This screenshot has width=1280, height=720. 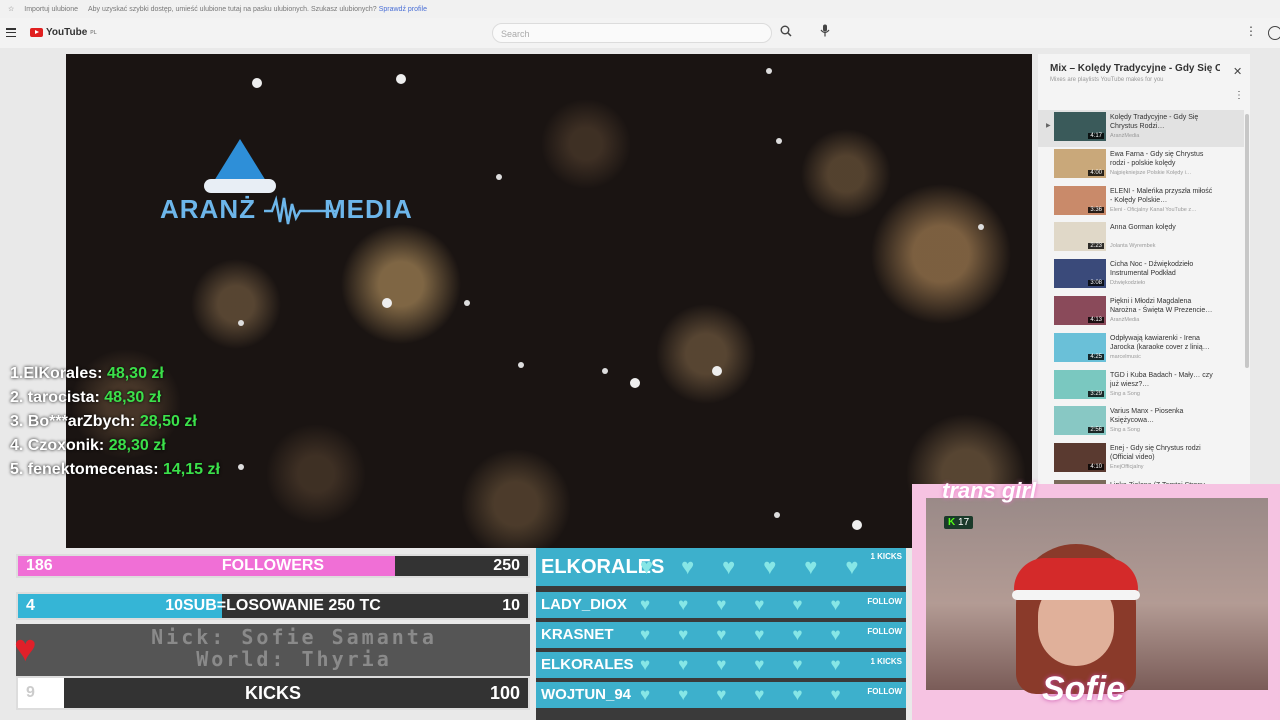 I want to click on playlist-item: 2:23 Anna Gorman kolędy Jolanta Wyrembek, so click(x=1141, y=238).